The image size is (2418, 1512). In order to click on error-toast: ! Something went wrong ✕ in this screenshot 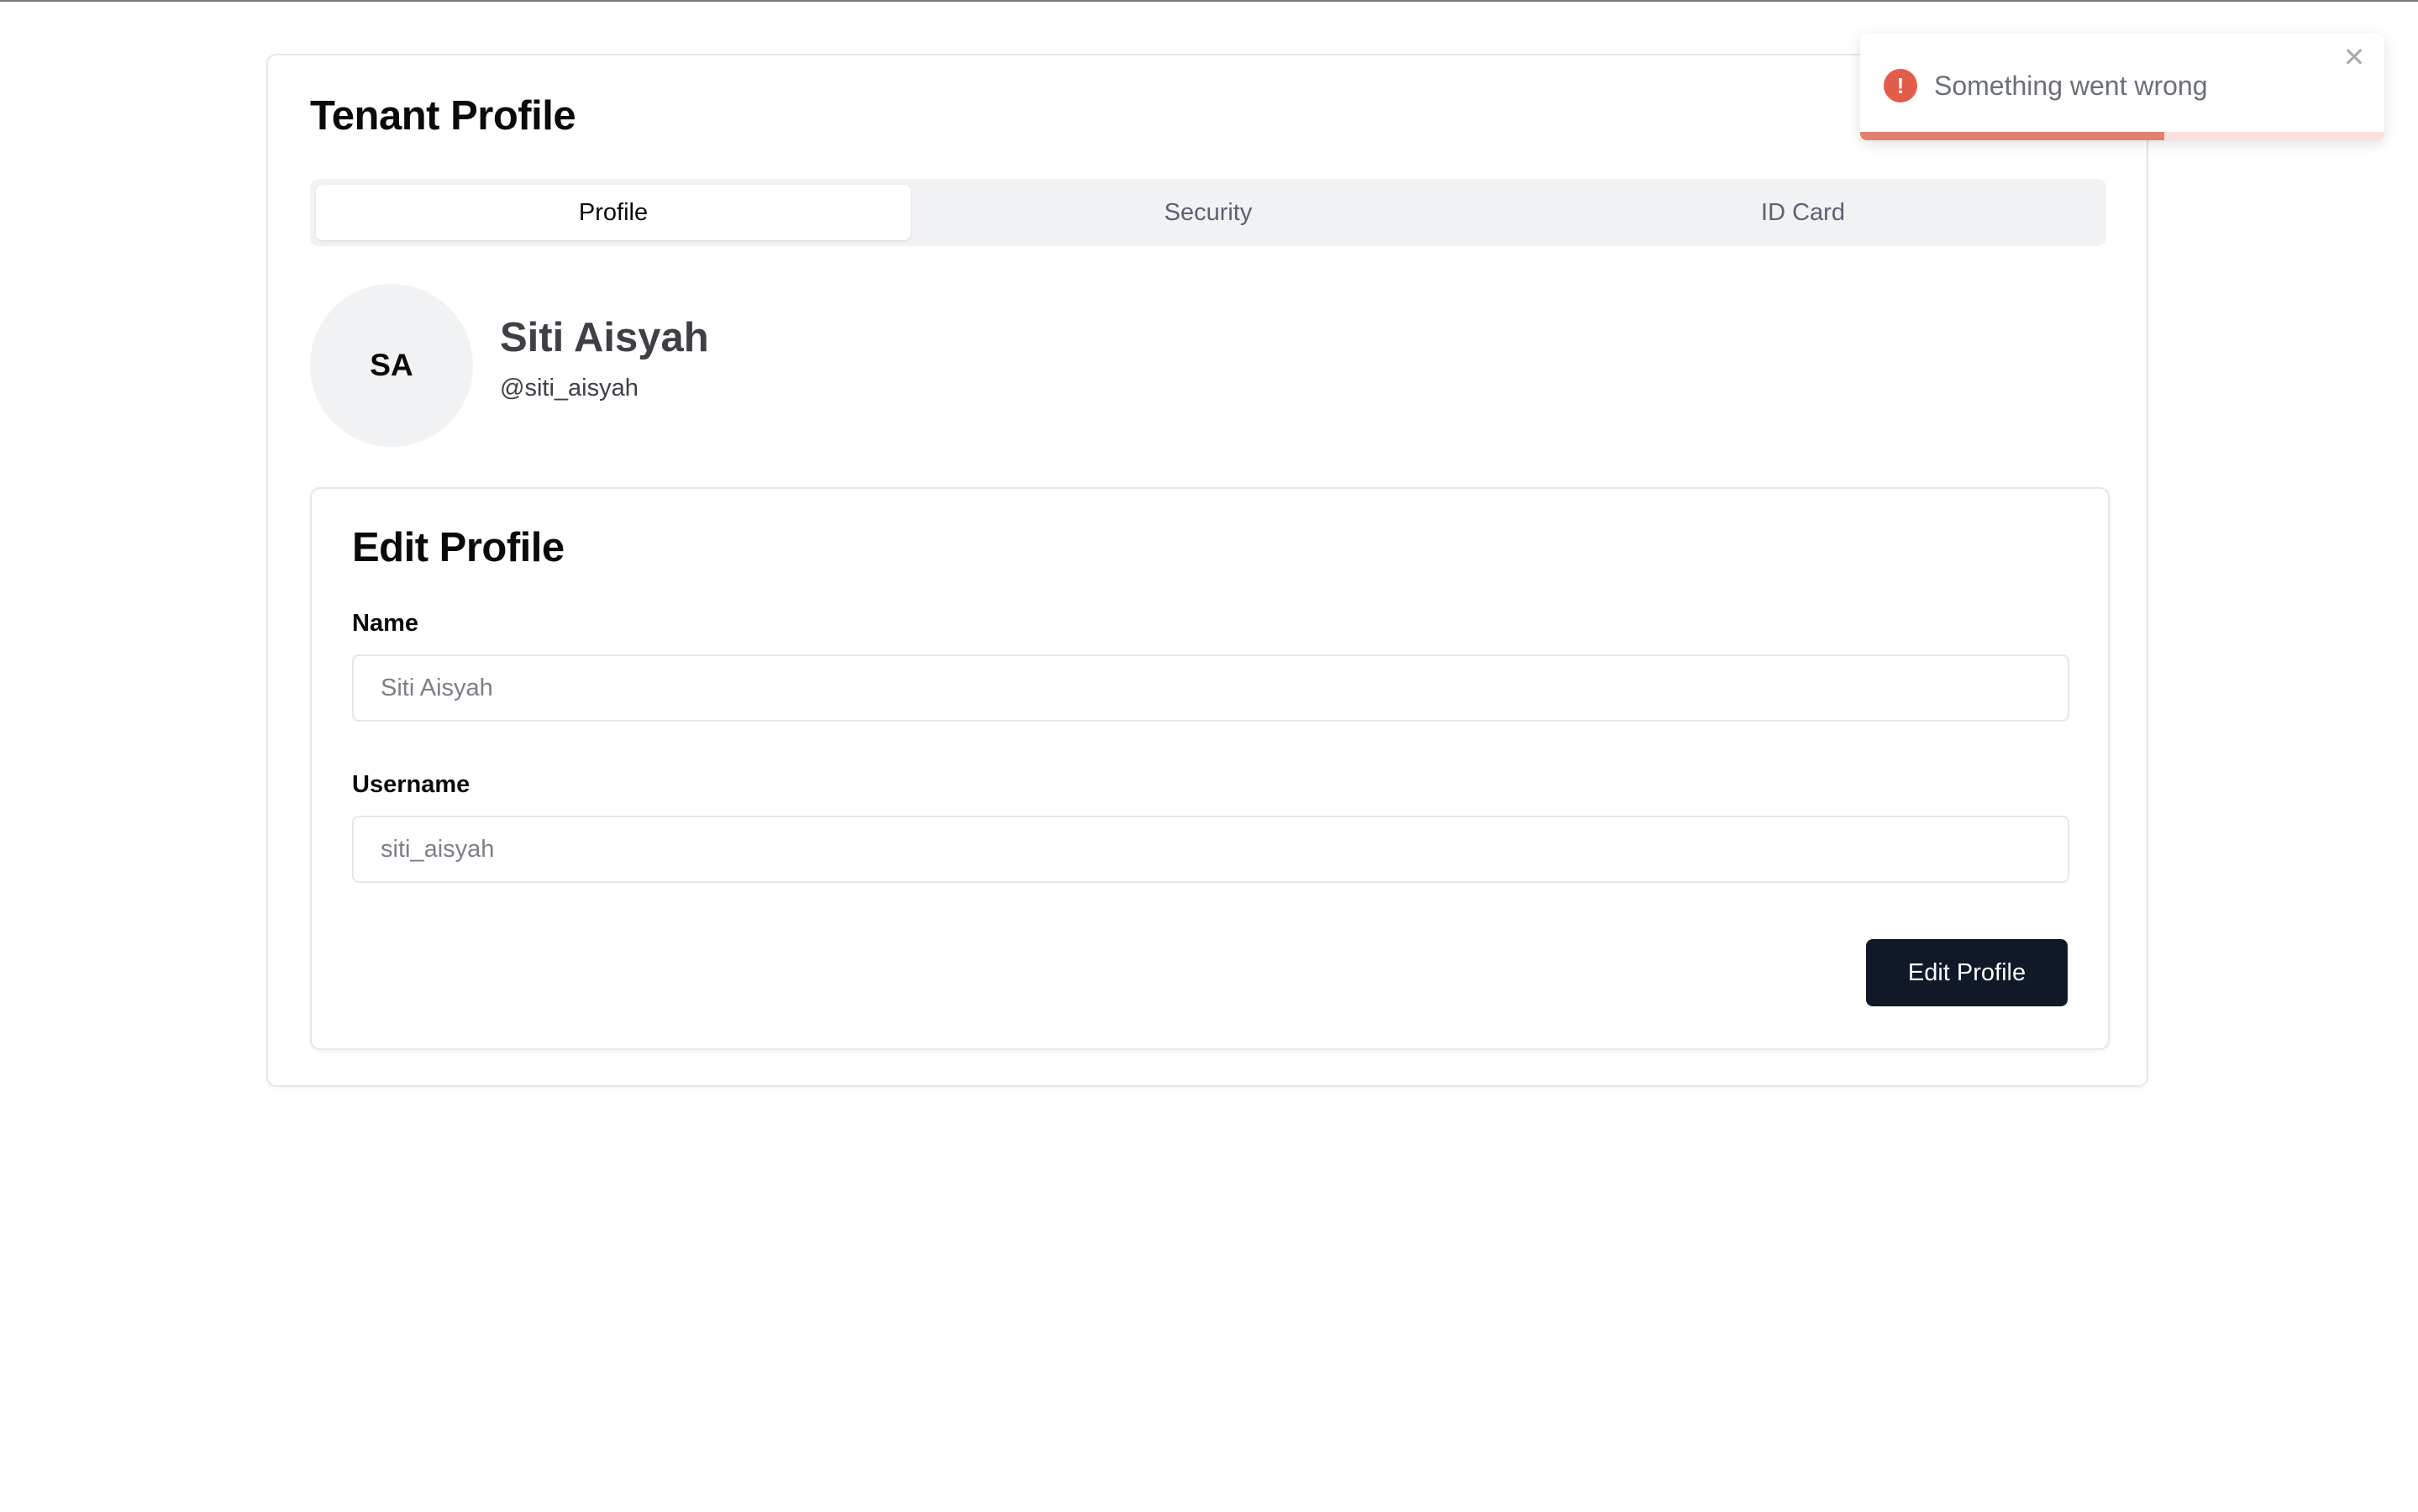, I will do `click(2122, 87)`.